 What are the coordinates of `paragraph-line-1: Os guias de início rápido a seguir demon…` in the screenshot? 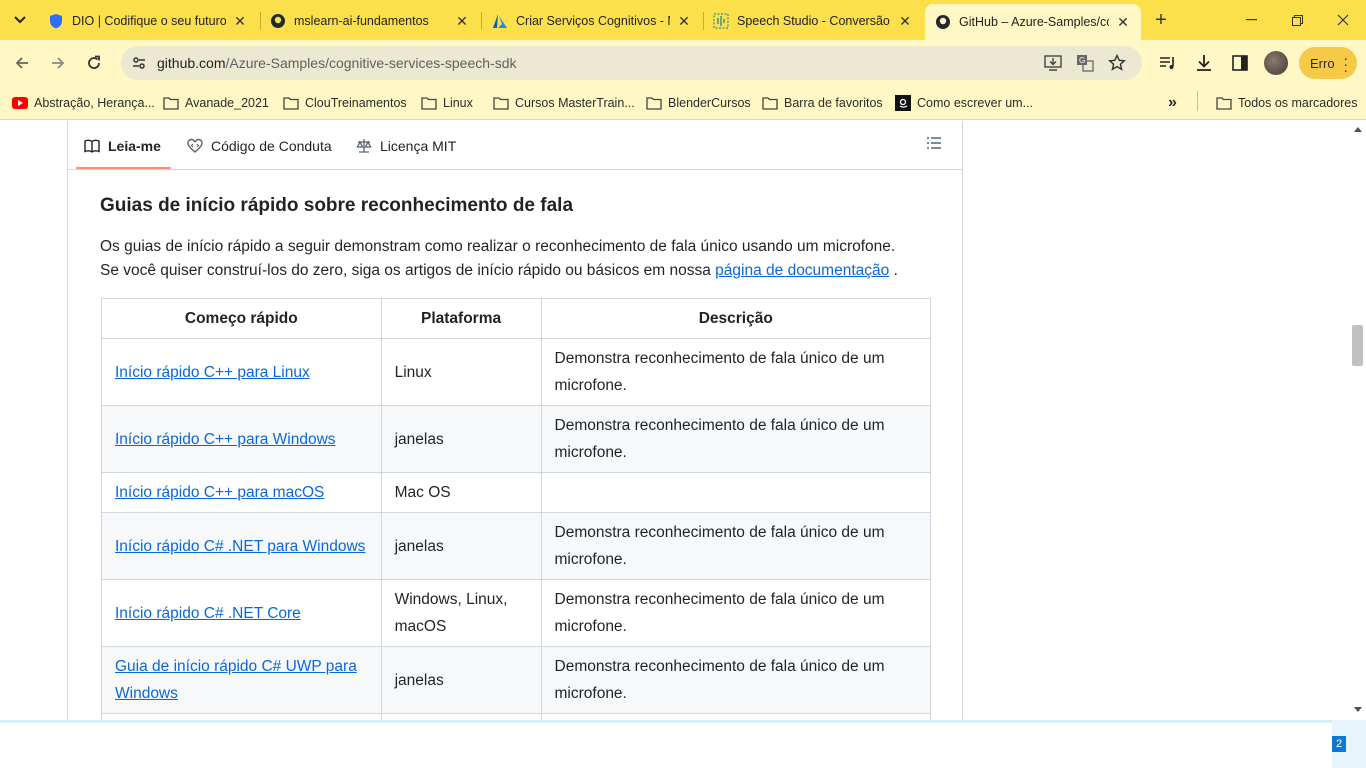 It's located at (498, 246).